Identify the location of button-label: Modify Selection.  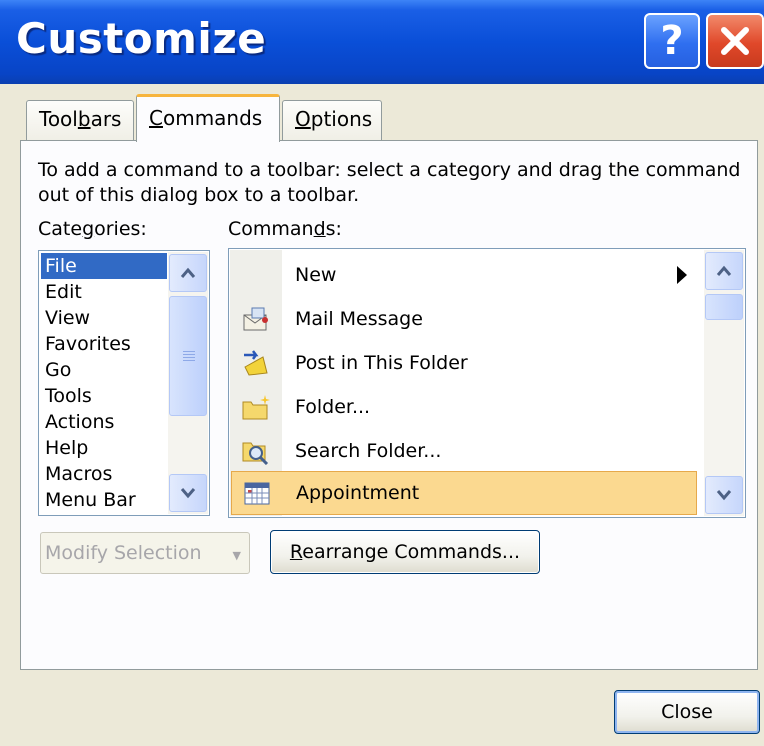
(123, 553).